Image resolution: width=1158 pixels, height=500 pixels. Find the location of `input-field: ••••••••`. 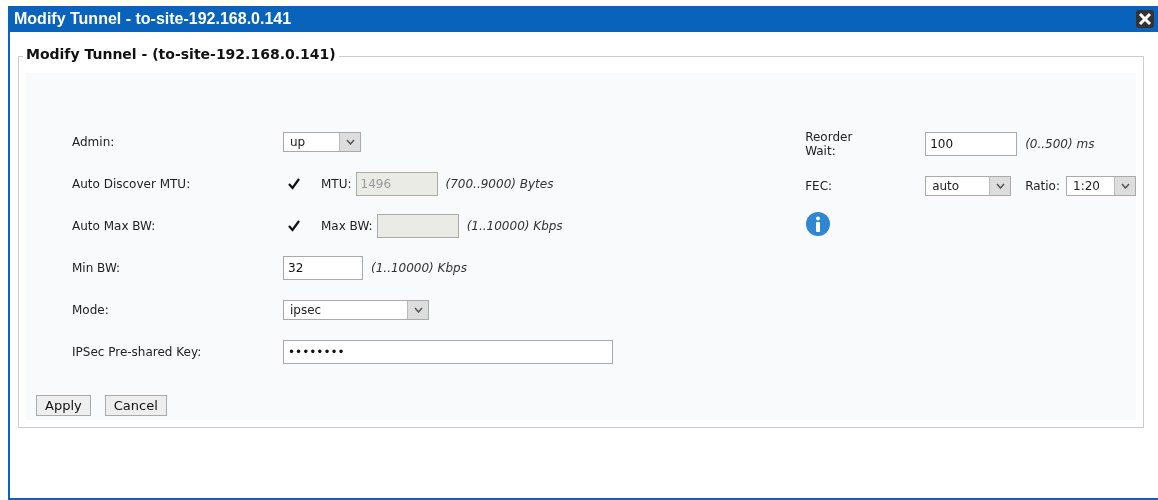

input-field: •••••••• is located at coordinates (448, 352).